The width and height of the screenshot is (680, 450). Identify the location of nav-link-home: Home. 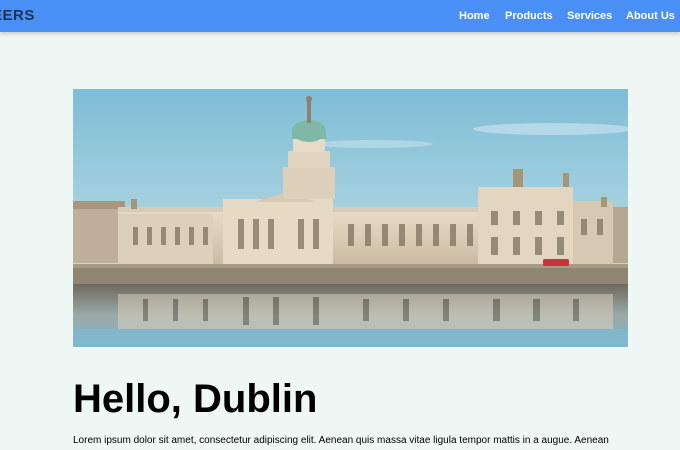
(474, 16).